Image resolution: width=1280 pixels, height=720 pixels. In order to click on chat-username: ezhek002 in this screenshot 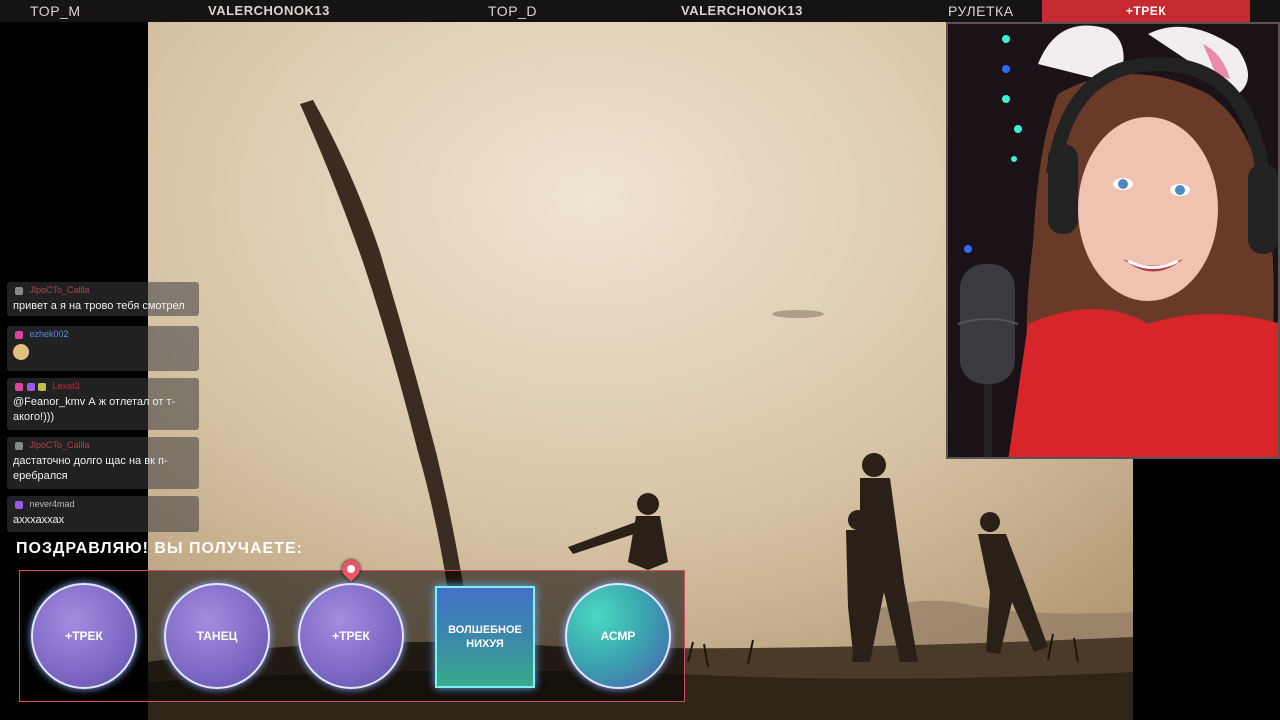, I will do `click(49, 334)`.